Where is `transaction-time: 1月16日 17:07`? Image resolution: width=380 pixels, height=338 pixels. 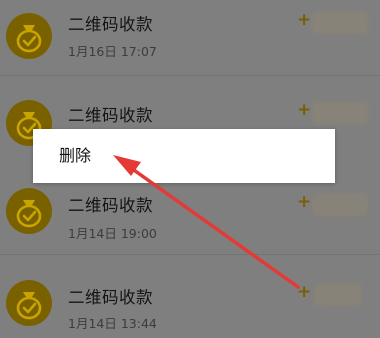 transaction-time: 1月16日 17:07 is located at coordinates (112, 51).